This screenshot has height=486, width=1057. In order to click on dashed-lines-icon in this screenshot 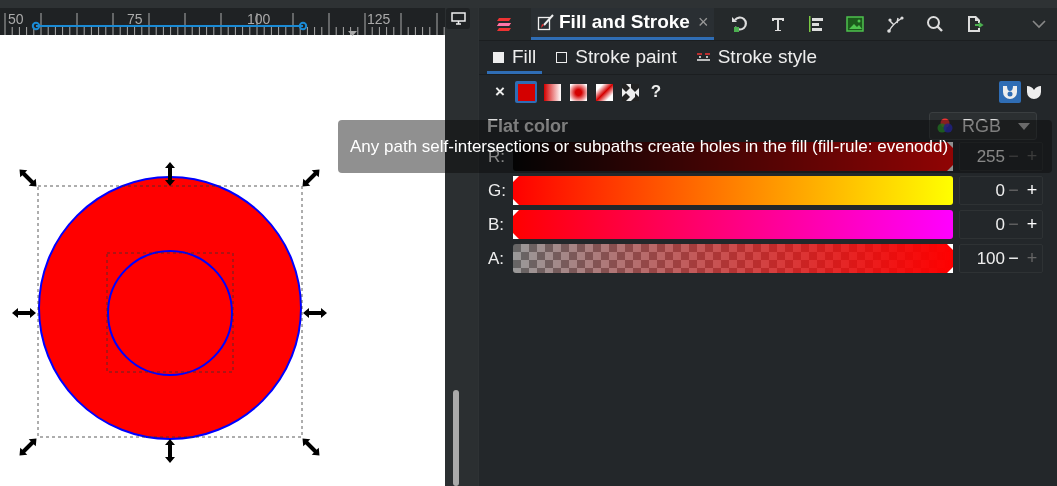, I will do `click(703, 57)`.